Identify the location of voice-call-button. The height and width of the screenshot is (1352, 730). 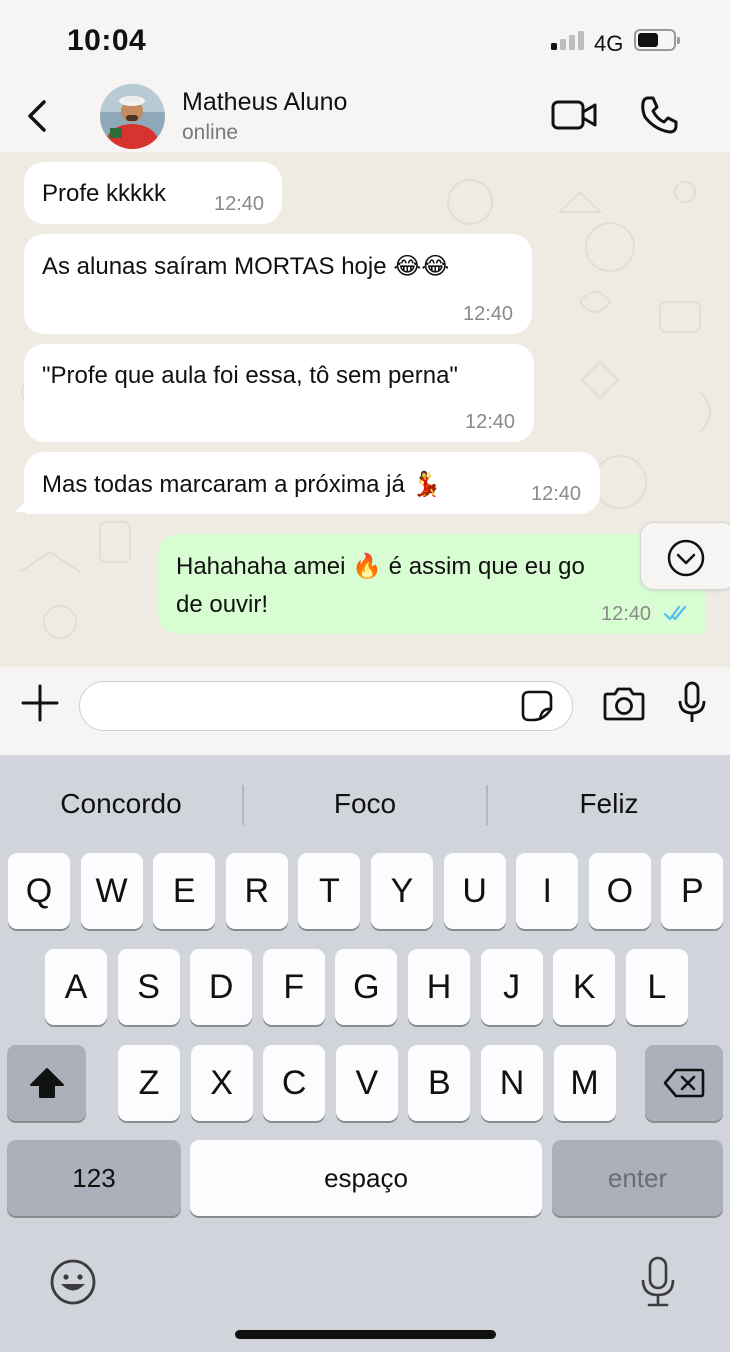
(659, 115).